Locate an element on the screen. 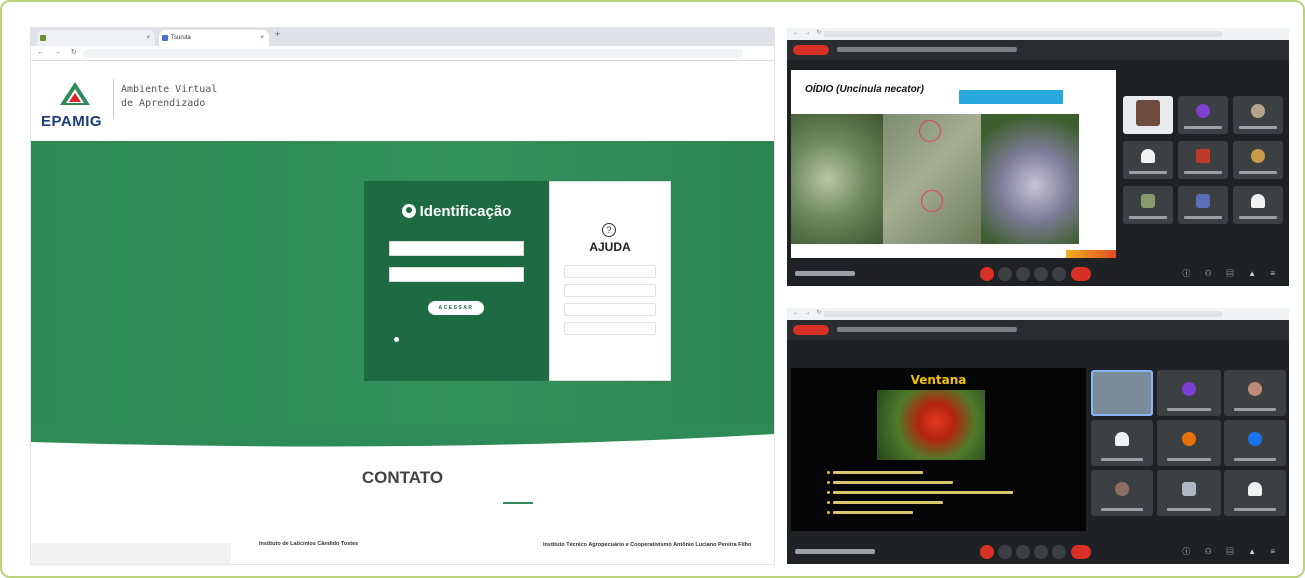 The image size is (1305, 578). footer-block is located at coordinates (131, 553).